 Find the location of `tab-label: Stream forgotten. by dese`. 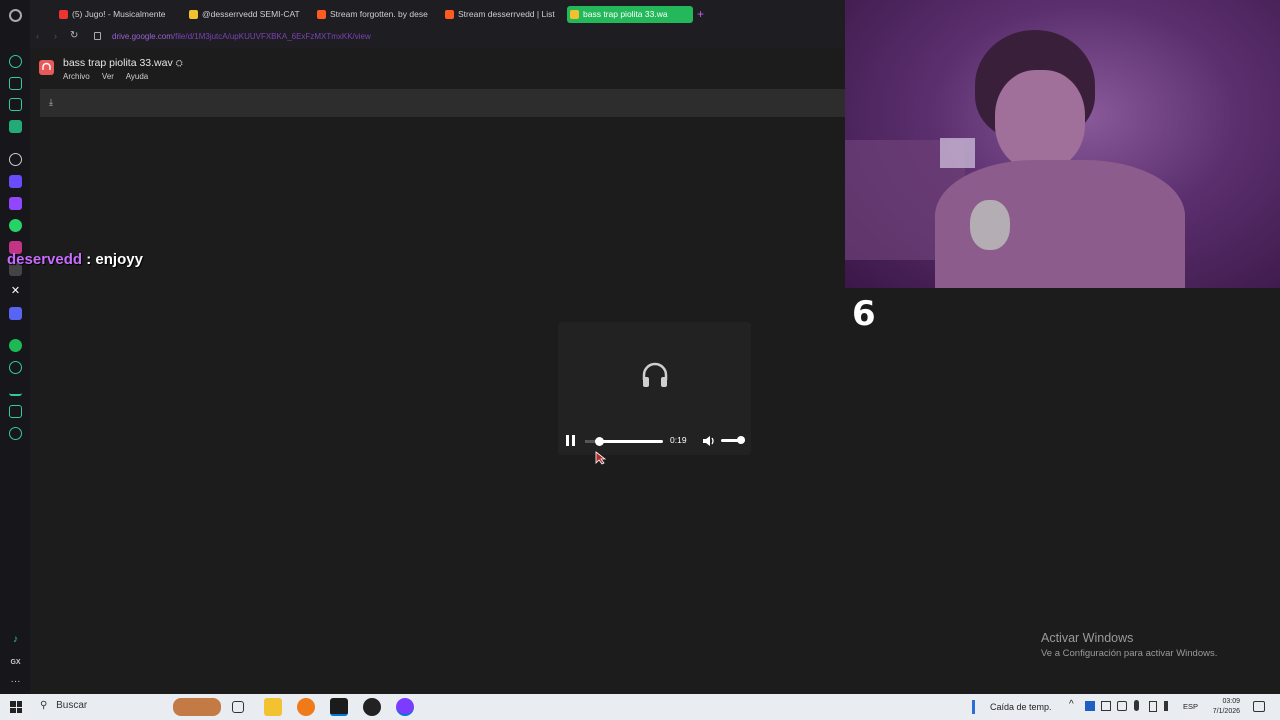

tab-label: Stream forgotten. by dese is located at coordinates (379, 14).